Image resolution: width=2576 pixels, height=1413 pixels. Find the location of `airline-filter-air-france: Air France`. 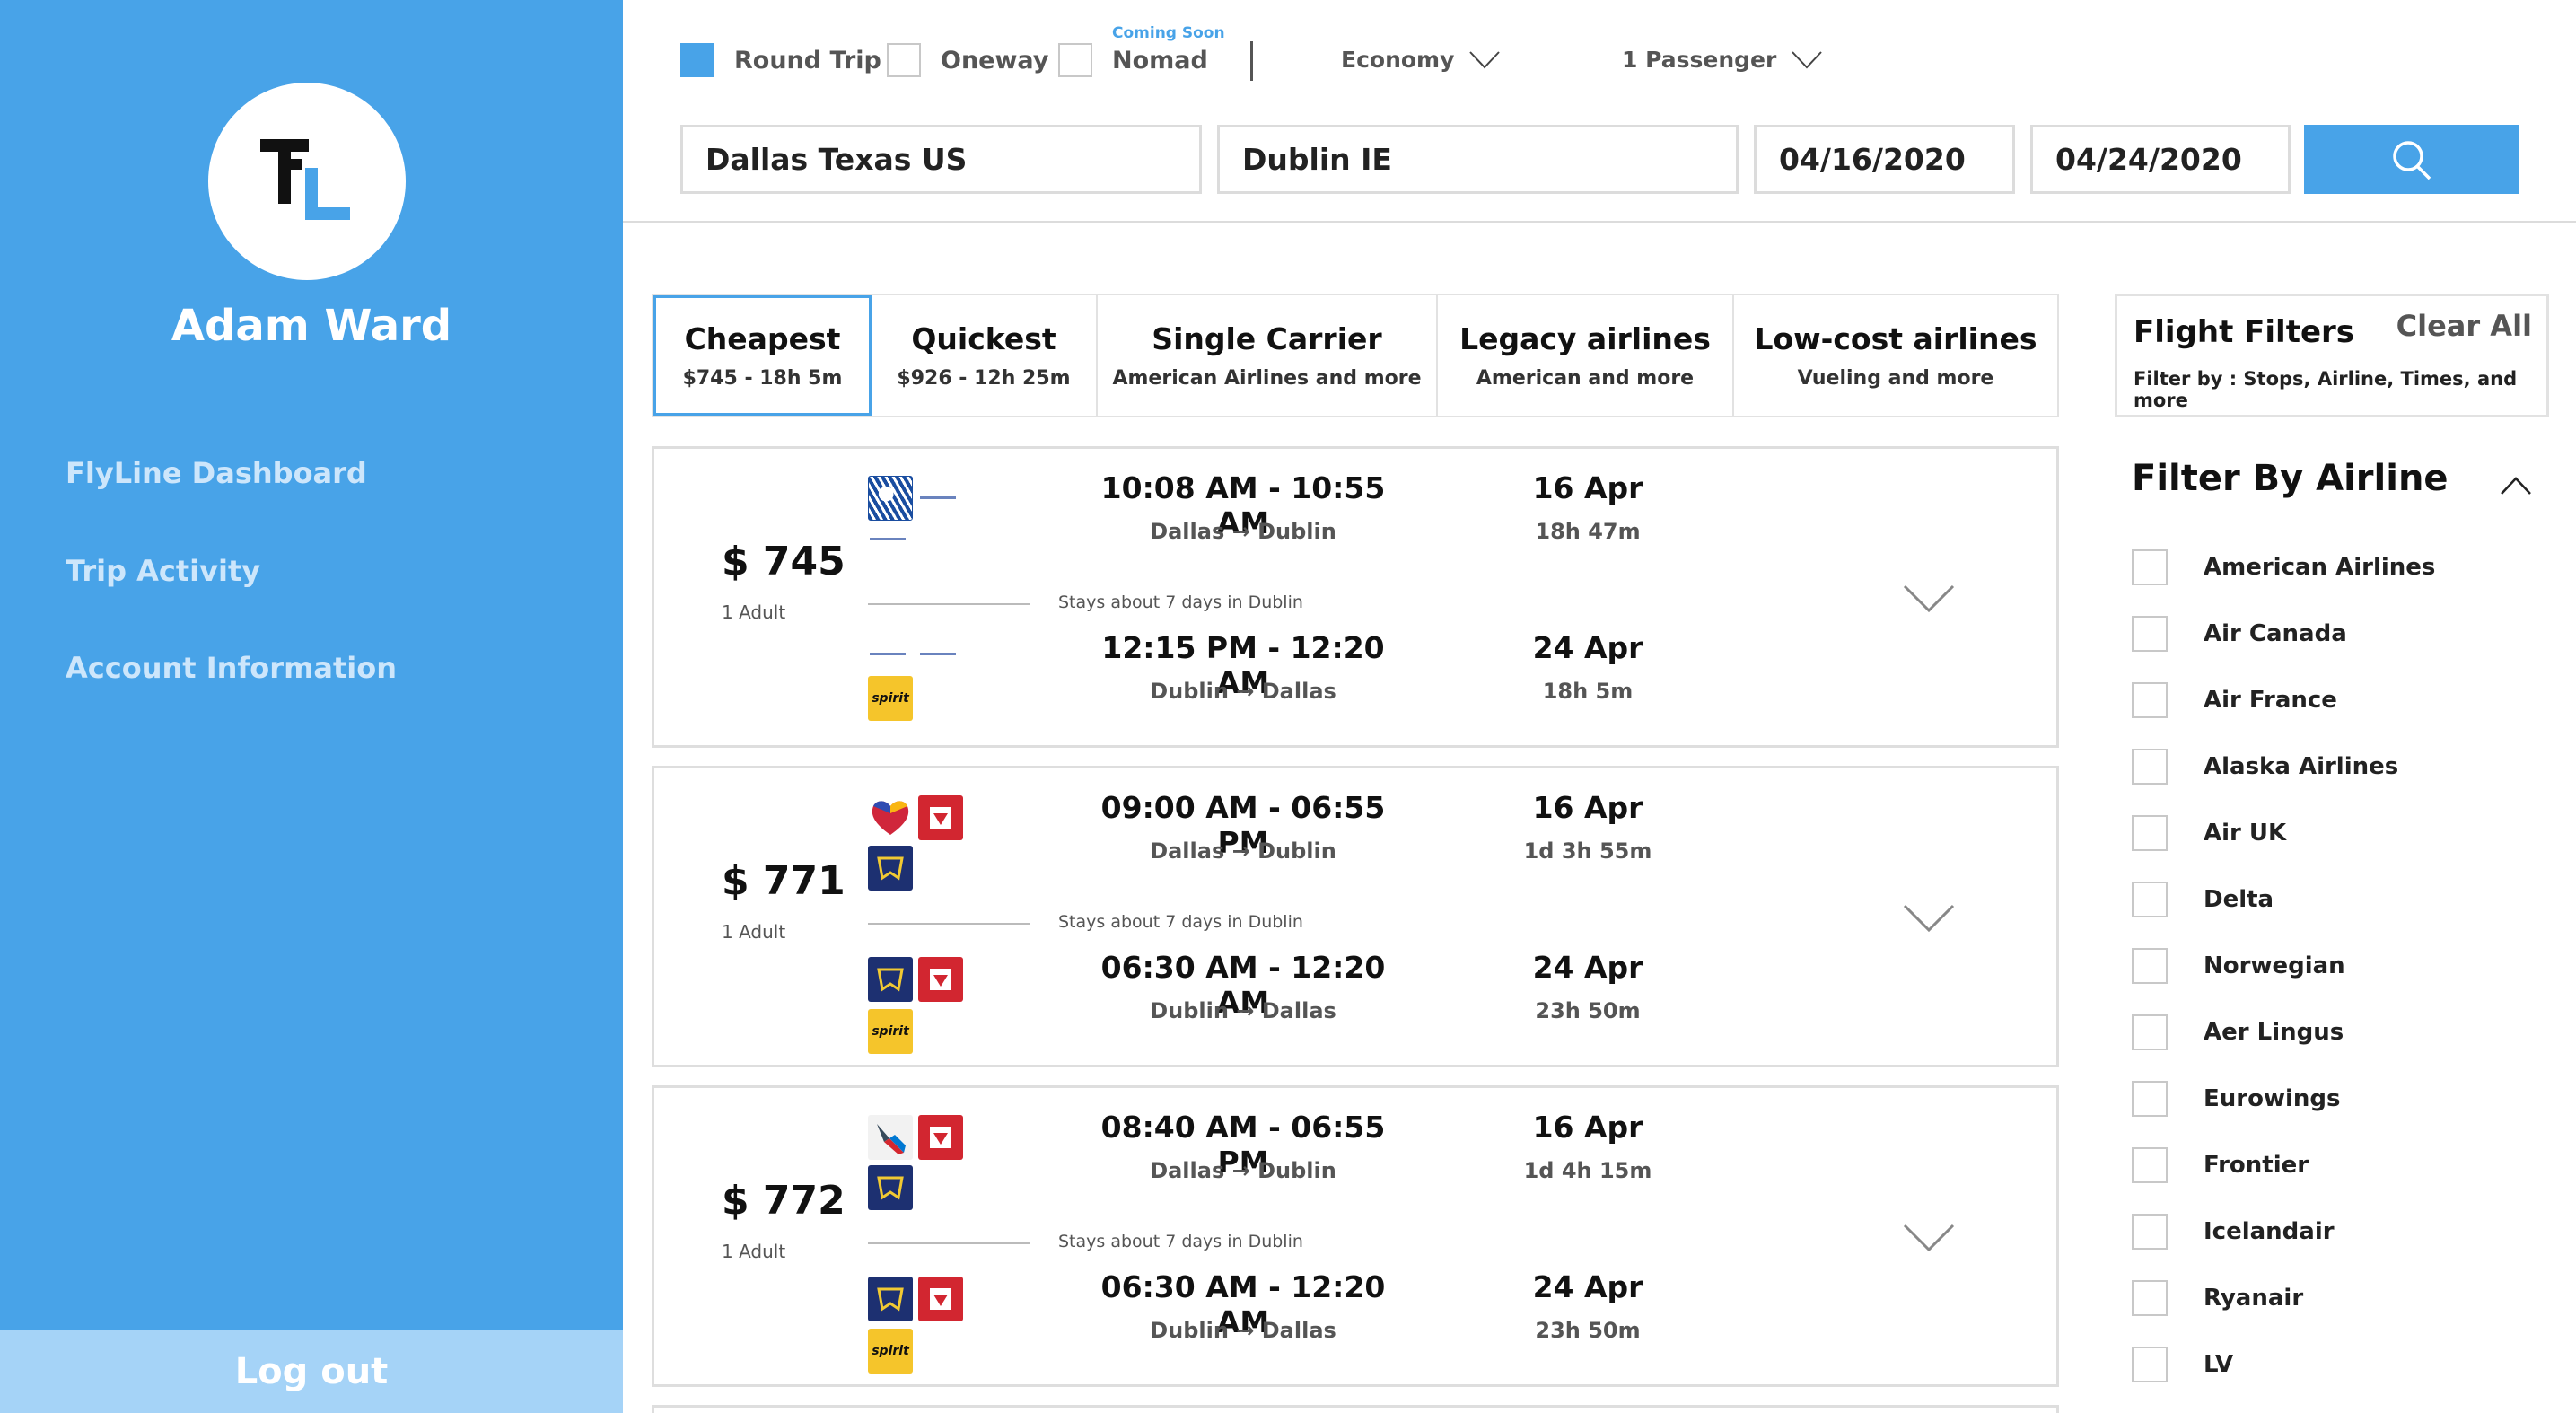

airline-filter-air-france: Air France is located at coordinates (2234, 700).